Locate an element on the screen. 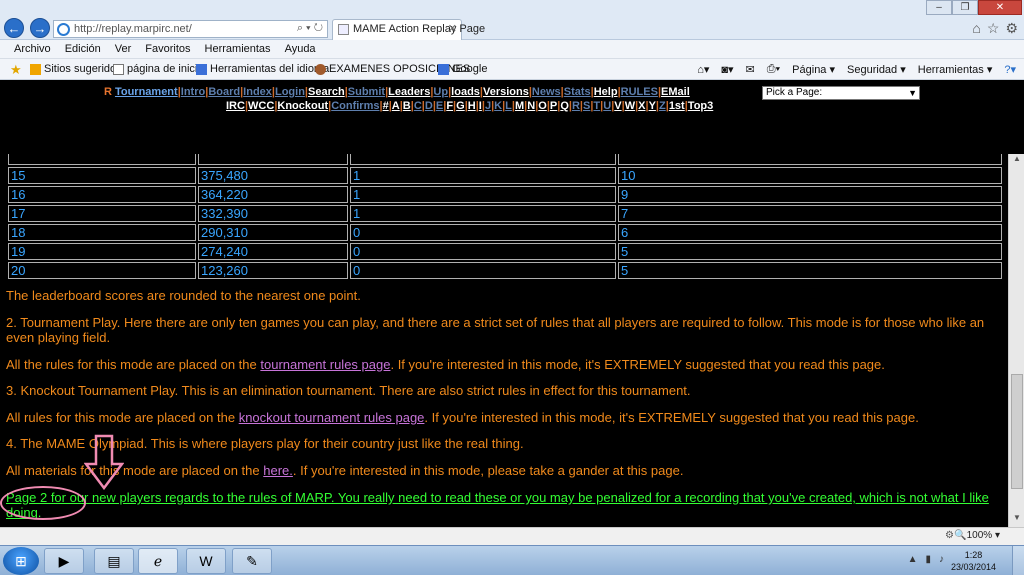  forward-button: → is located at coordinates (40, 28).